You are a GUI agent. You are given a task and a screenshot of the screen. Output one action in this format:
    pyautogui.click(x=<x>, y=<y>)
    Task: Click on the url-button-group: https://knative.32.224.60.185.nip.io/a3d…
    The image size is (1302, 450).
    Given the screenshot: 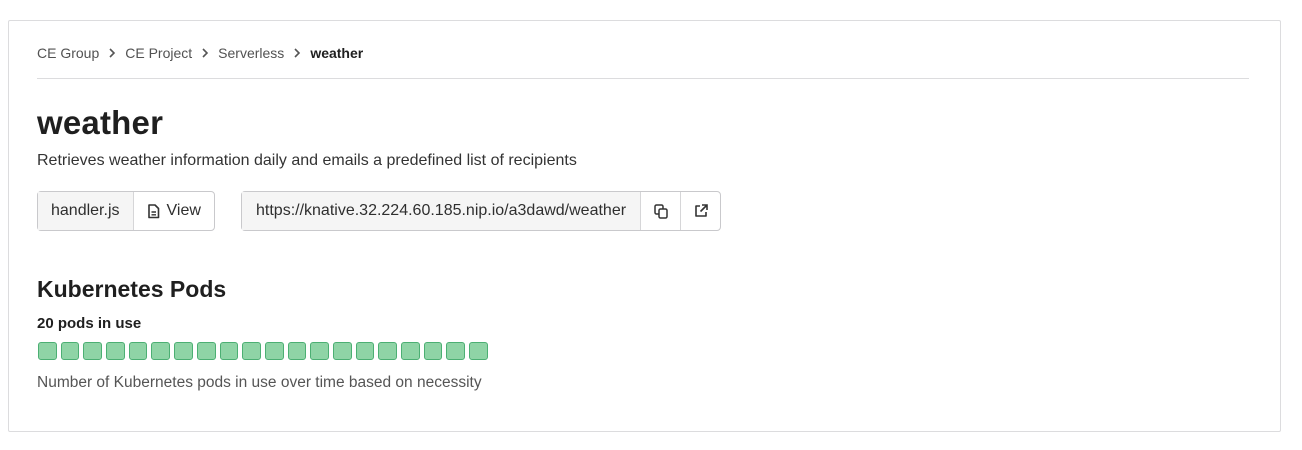 What is the action you would take?
    pyautogui.click(x=481, y=211)
    